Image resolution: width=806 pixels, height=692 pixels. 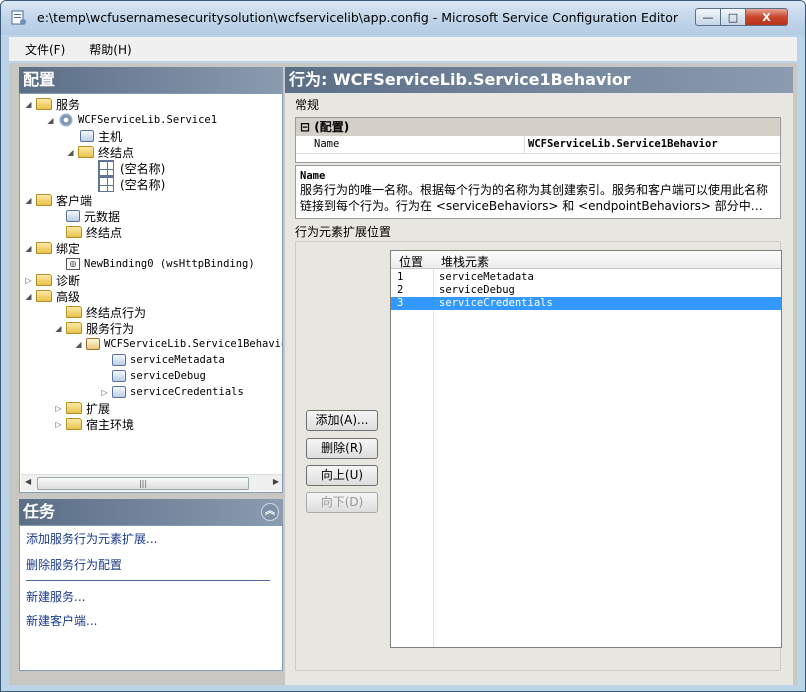 I want to click on tree-horizontal-scrollbar: ◀ ||| ▶, so click(x=151, y=482).